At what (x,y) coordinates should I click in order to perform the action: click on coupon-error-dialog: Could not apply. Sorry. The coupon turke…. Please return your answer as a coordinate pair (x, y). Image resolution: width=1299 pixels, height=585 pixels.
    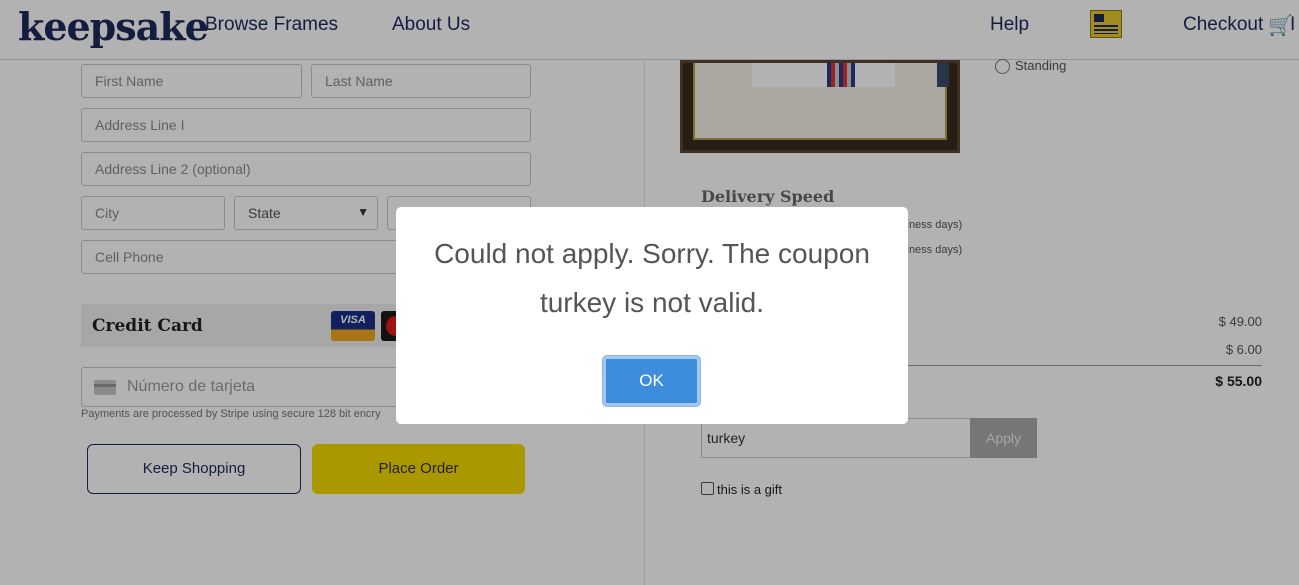
    Looking at the image, I should click on (652, 315).